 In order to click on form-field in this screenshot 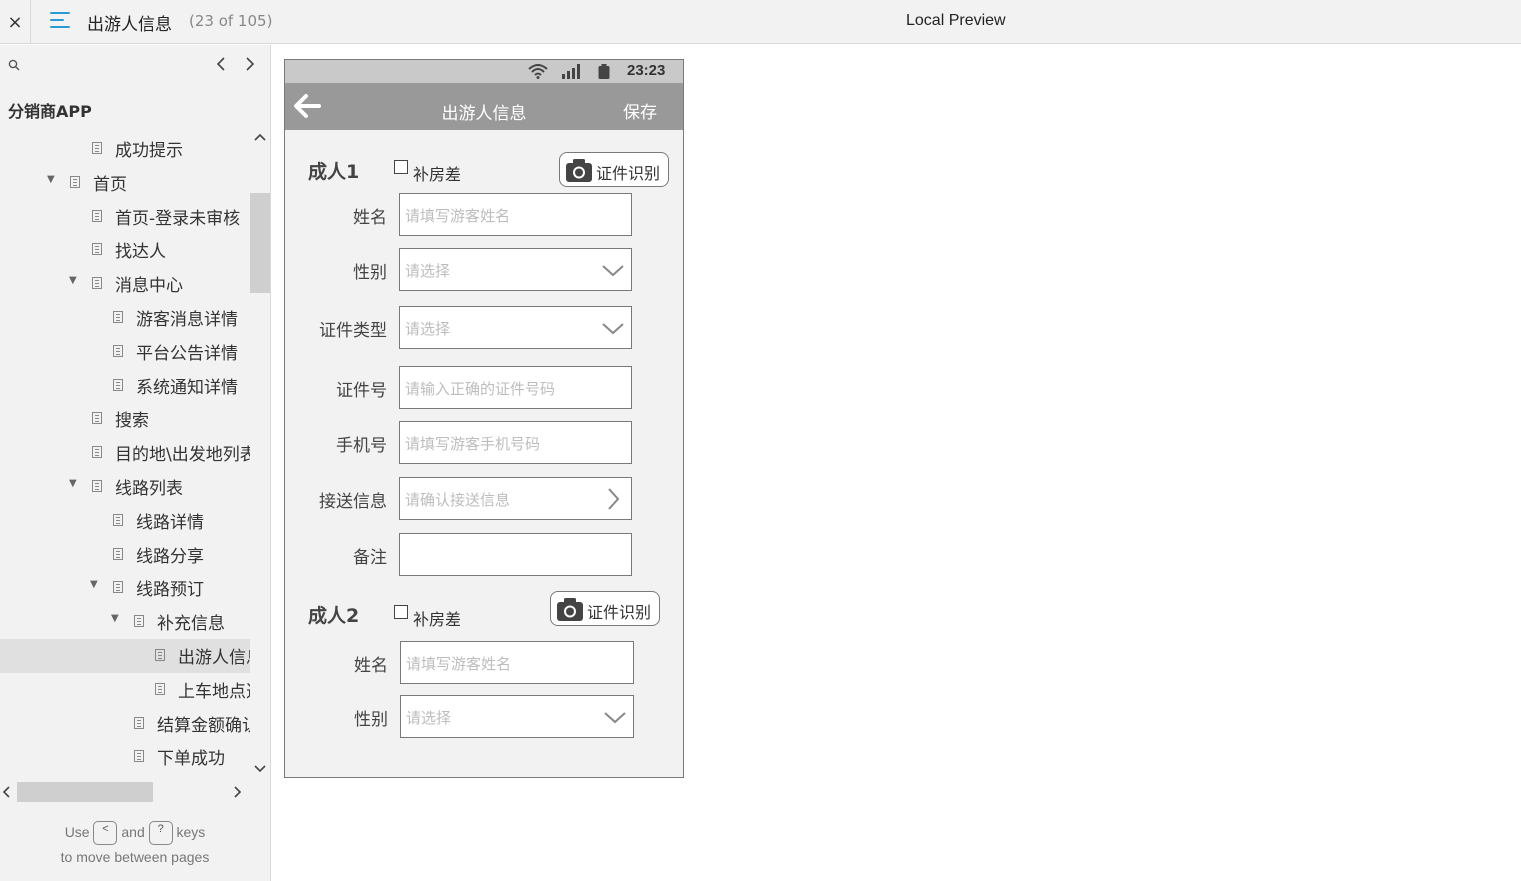, I will do `click(515, 554)`.